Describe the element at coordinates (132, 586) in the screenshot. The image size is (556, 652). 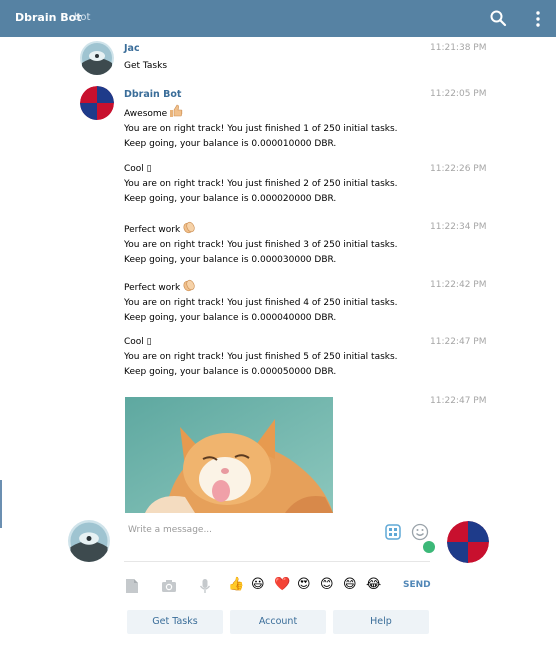
I see `attach-file-icon` at that location.